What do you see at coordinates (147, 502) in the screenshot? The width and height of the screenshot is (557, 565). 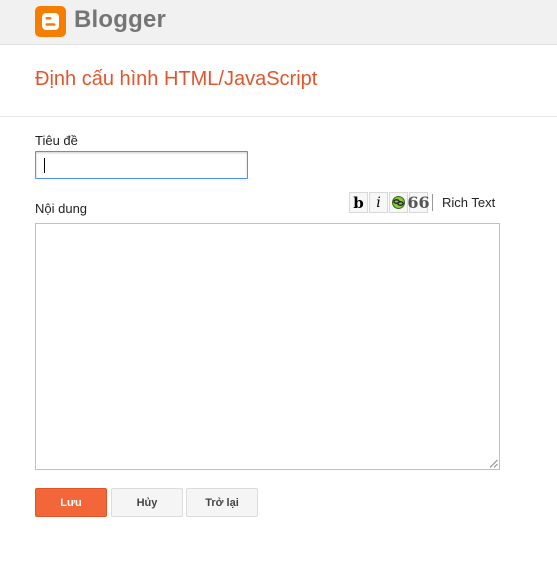 I see `cancel-button: Hủy` at bounding box center [147, 502].